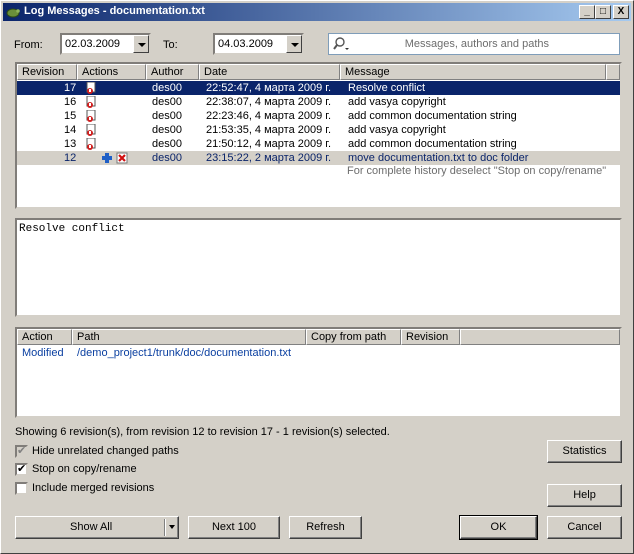  What do you see at coordinates (269, 88) in the screenshot?
I see `date-cell: 22:52:47, 4 марта 2009 г.` at bounding box center [269, 88].